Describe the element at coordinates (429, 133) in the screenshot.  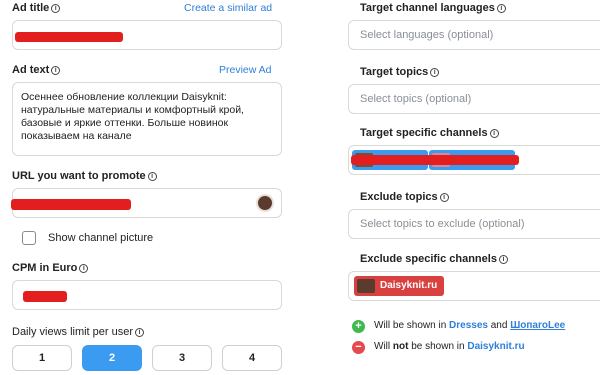
I see `target-channels-label: Target specific channels i` at that location.